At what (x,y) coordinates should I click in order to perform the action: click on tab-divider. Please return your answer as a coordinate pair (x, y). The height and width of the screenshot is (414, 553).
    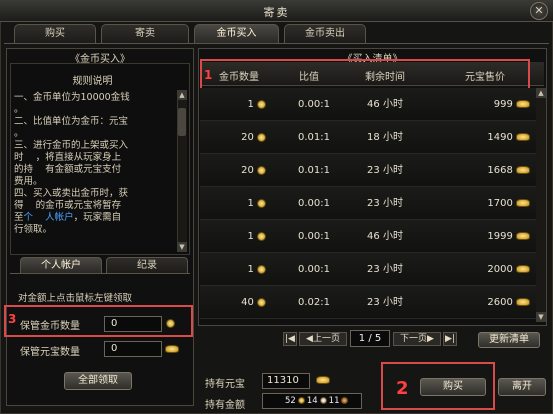
    Looking at the image, I should click on (276, 43).